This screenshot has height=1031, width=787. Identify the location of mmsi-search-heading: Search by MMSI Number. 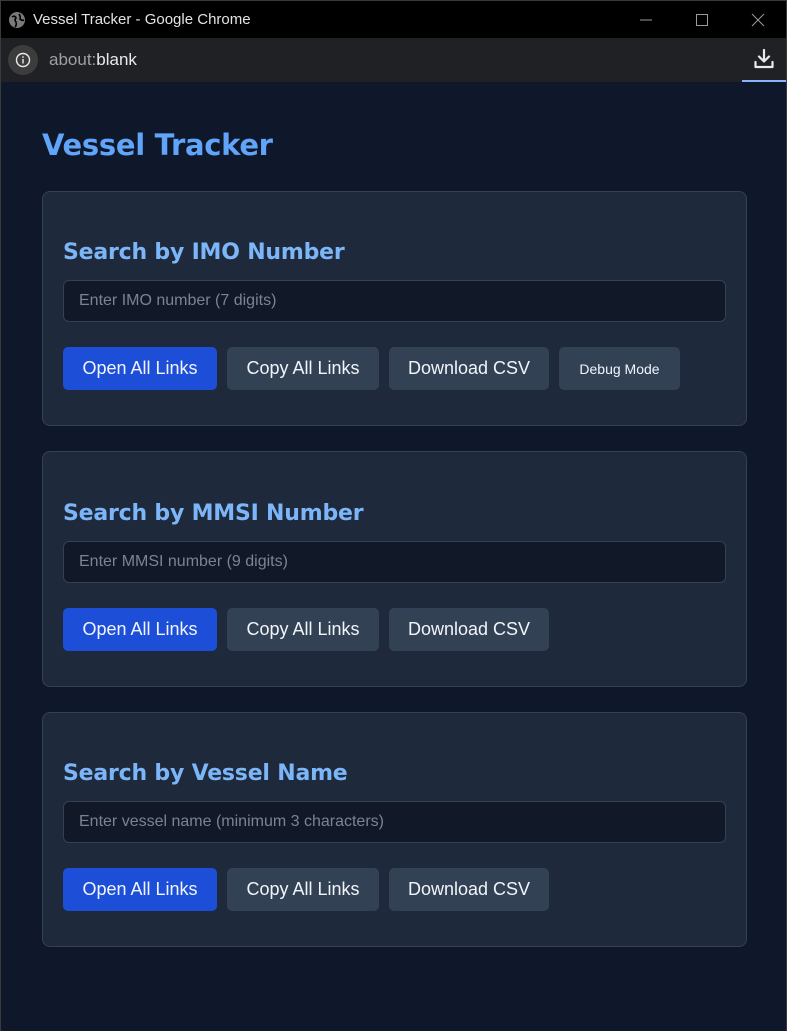
(213, 513).